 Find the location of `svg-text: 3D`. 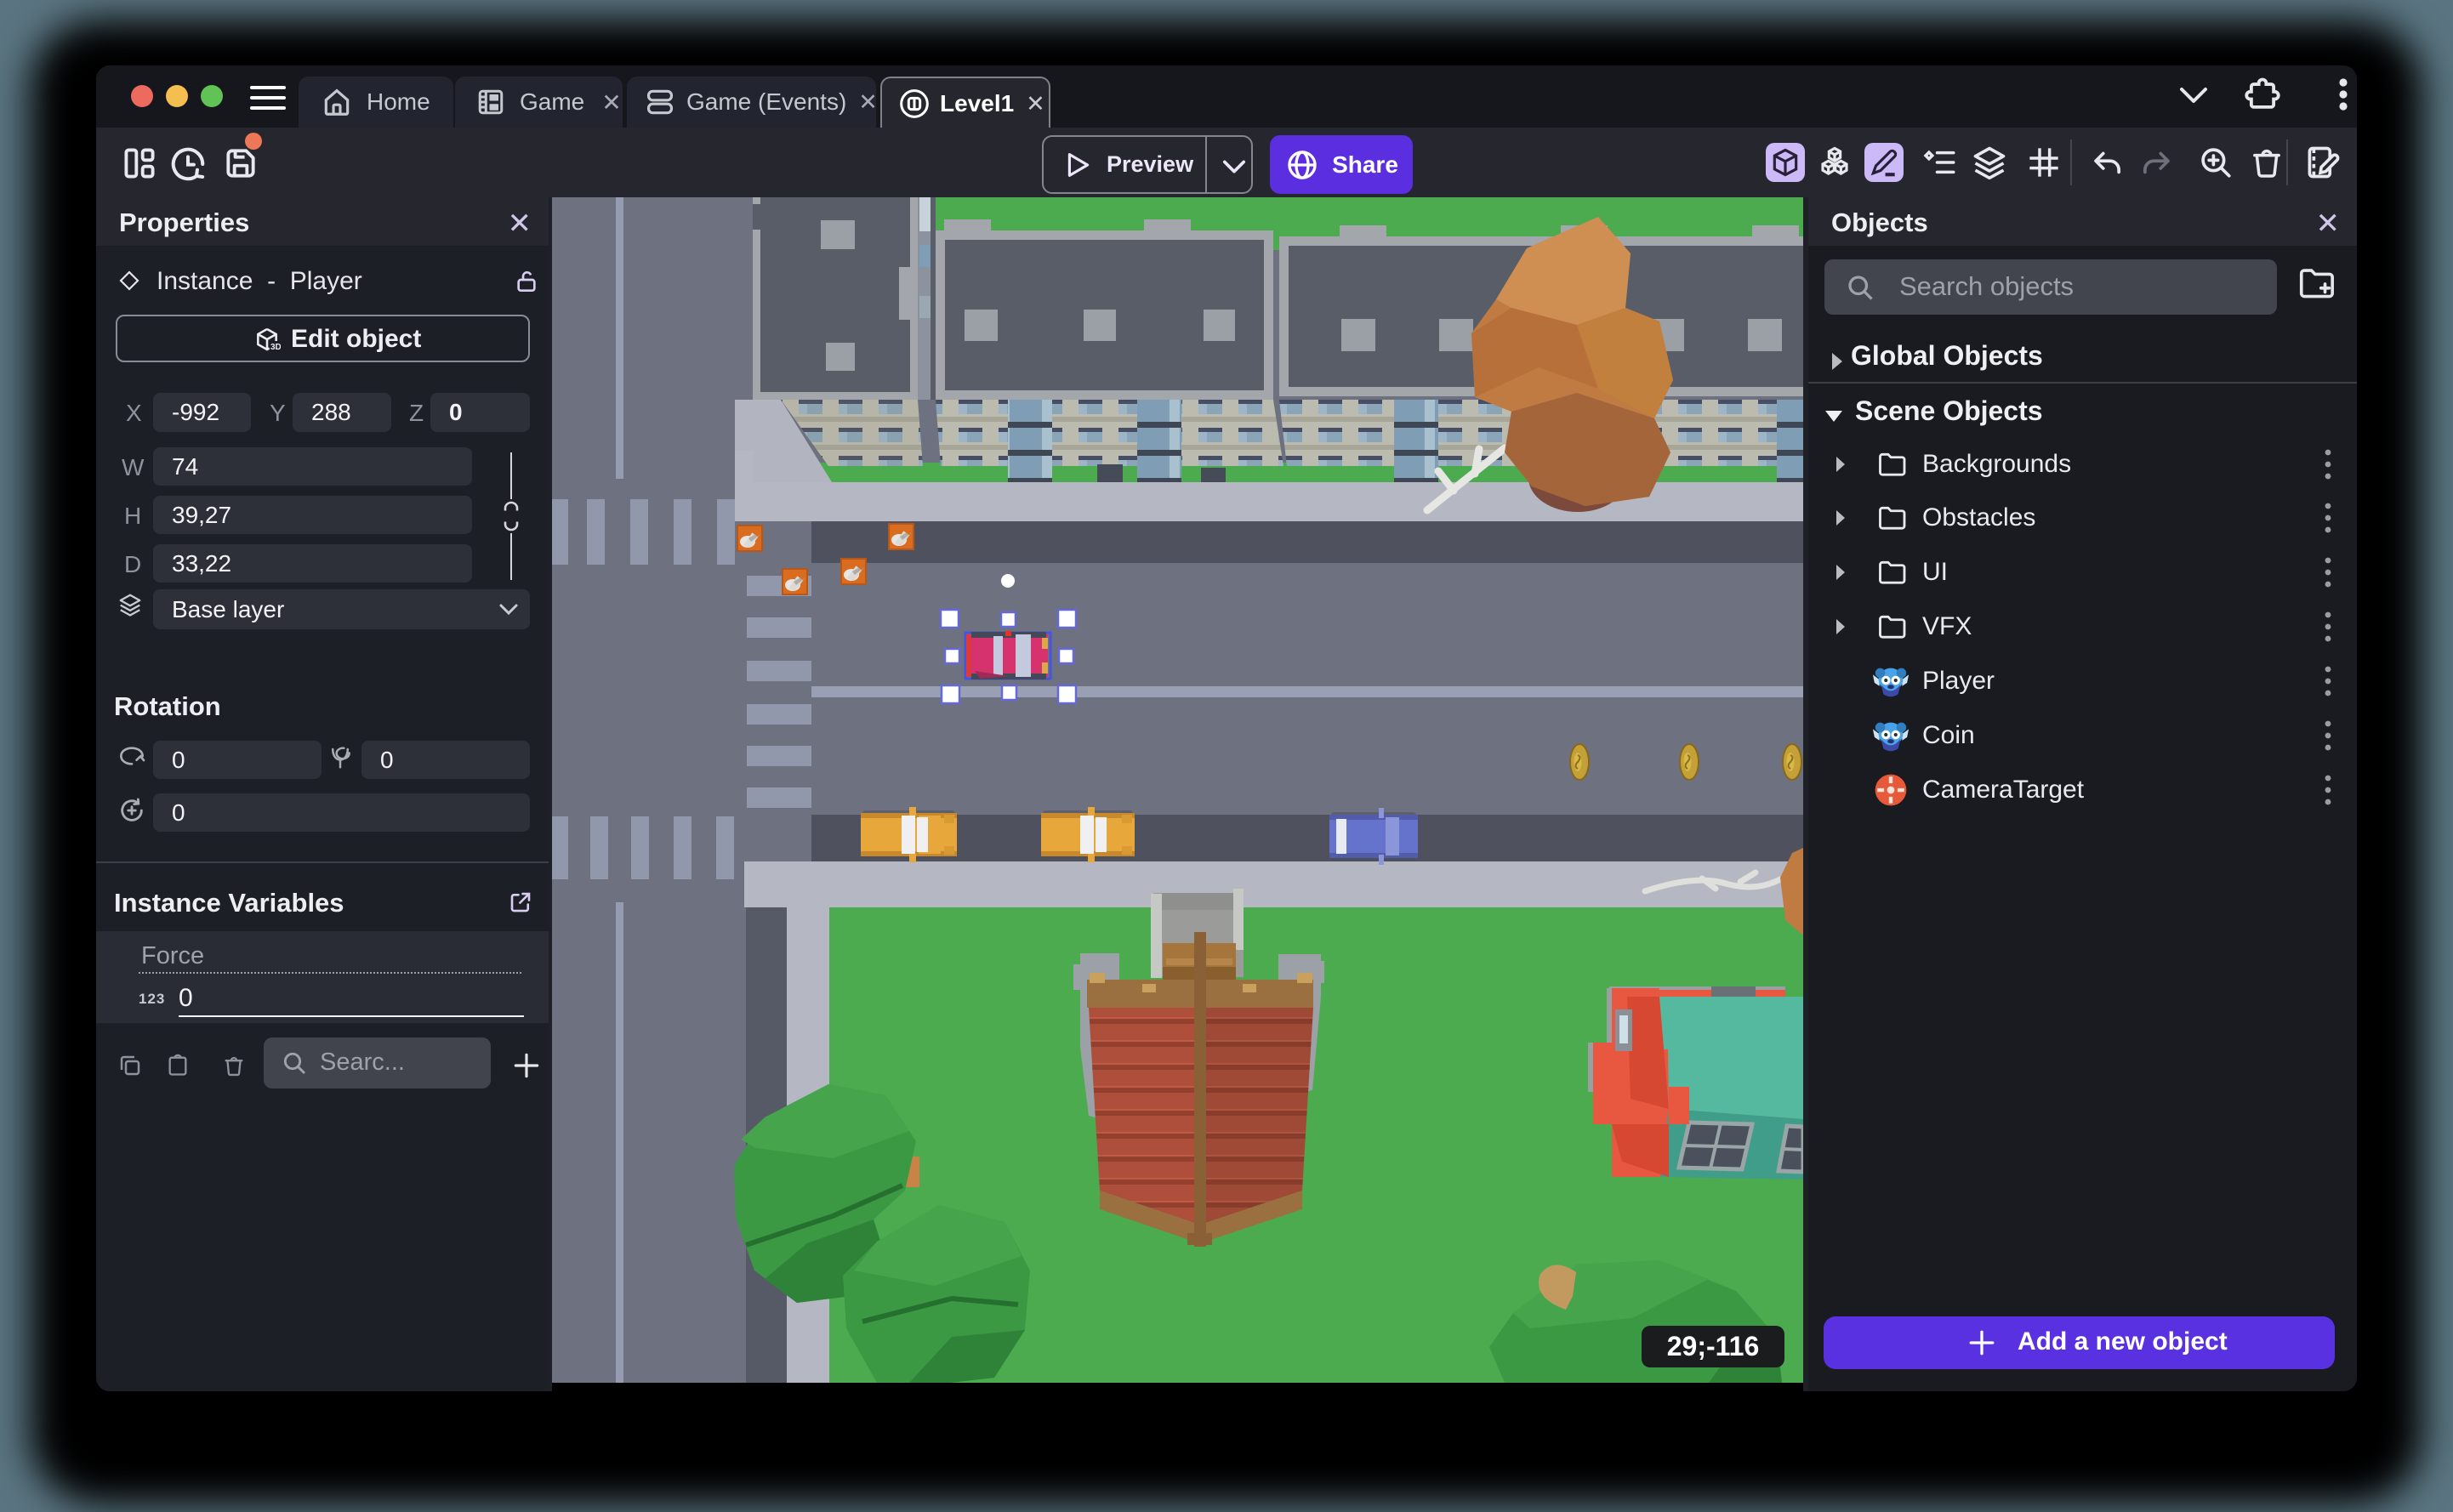

svg-text: 3D is located at coordinates (275, 347).